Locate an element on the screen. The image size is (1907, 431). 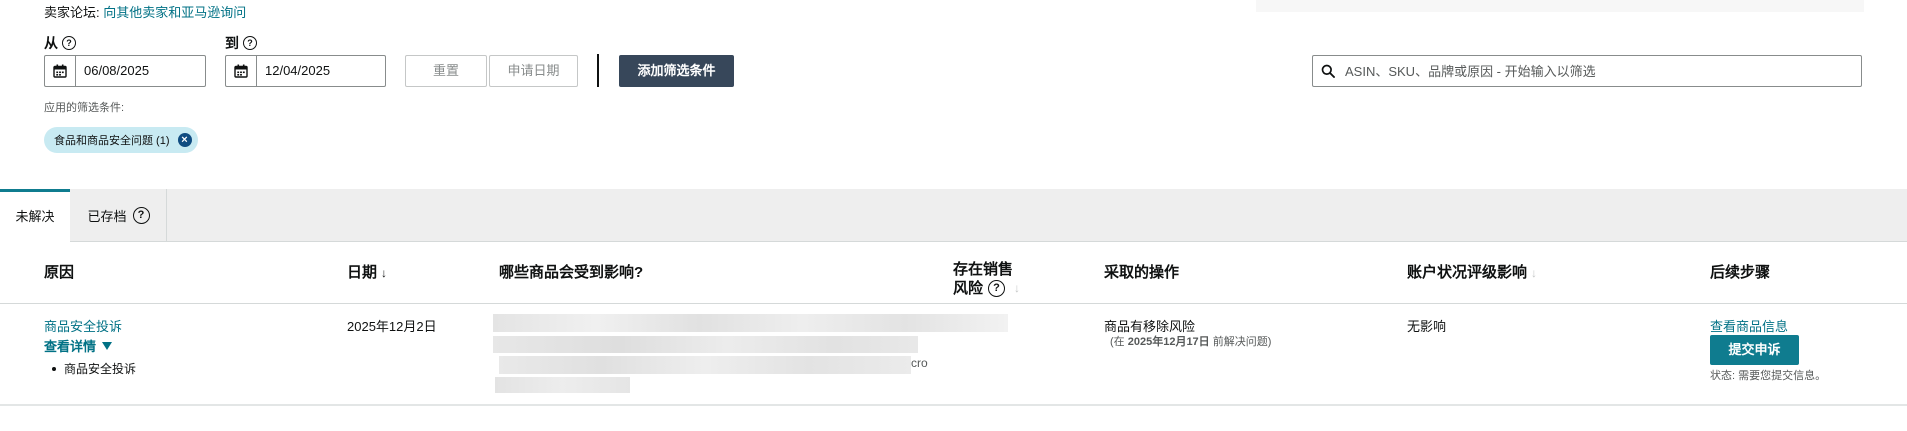
to-label: 到 ? is located at coordinates (241, 43).